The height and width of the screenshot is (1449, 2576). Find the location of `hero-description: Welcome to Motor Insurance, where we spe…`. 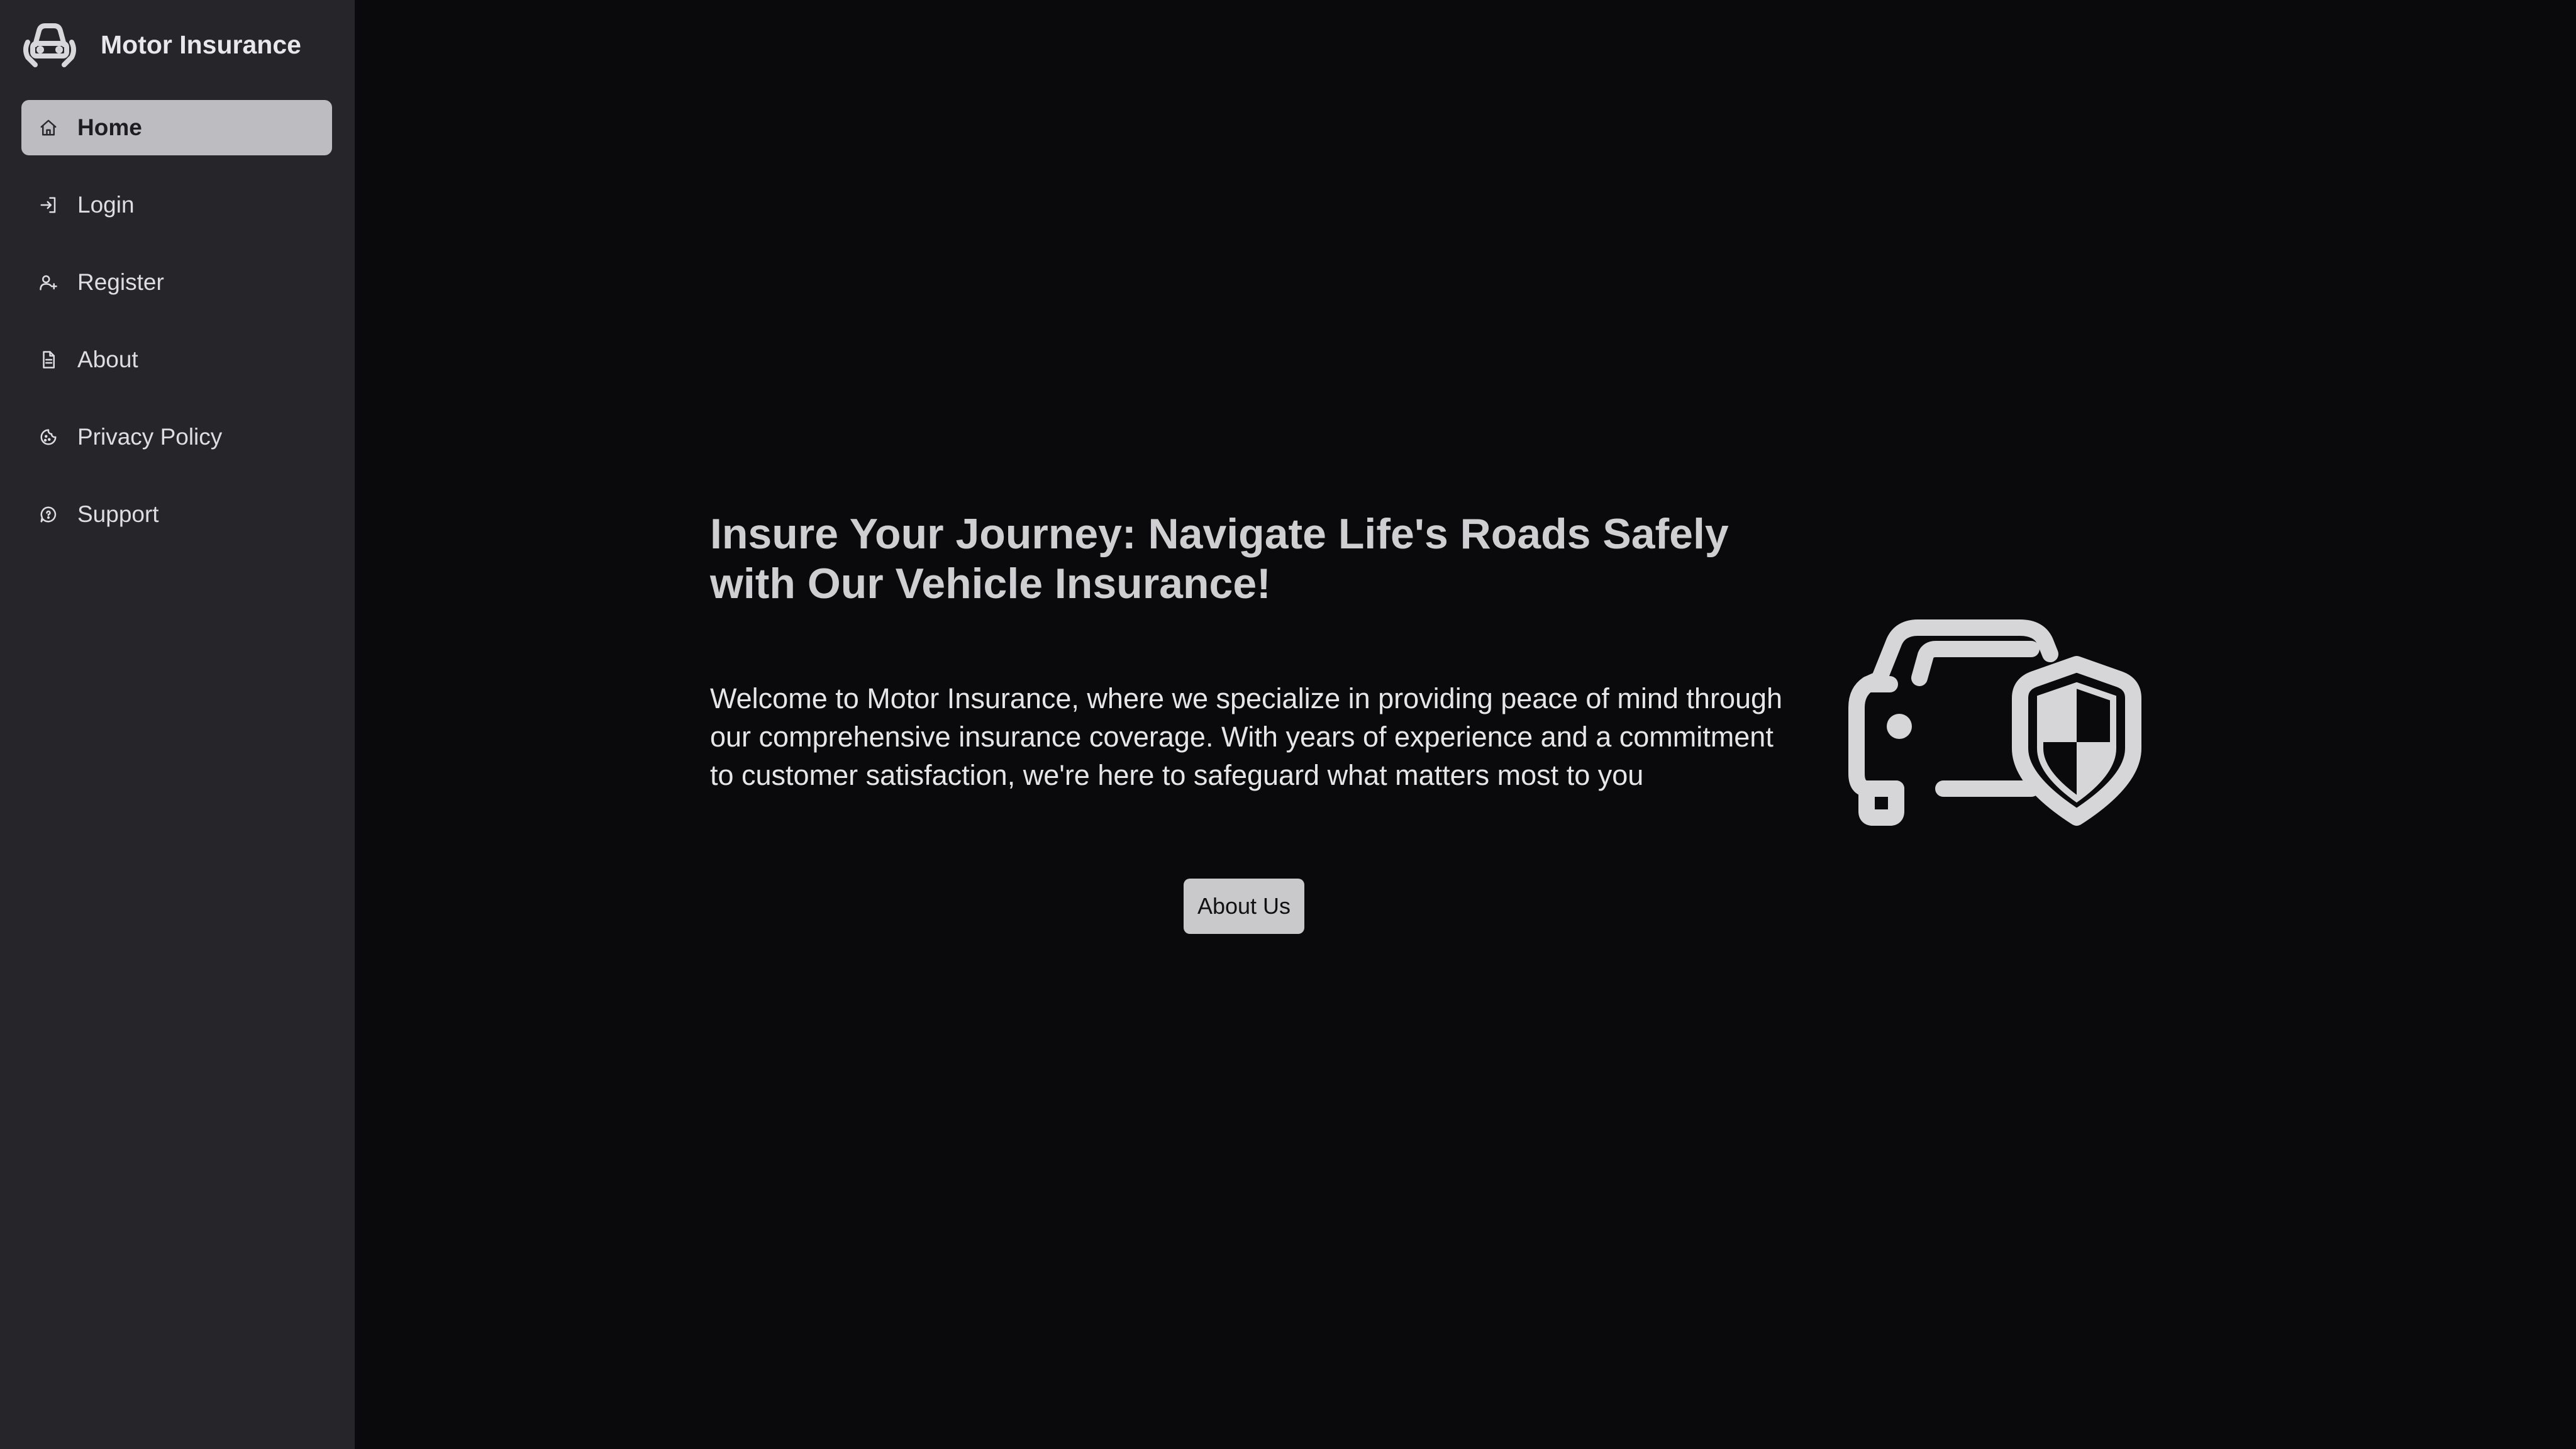

hero-description: Welcome to Motor Insurance, where we spe… is located at coordinates (1246, 736).